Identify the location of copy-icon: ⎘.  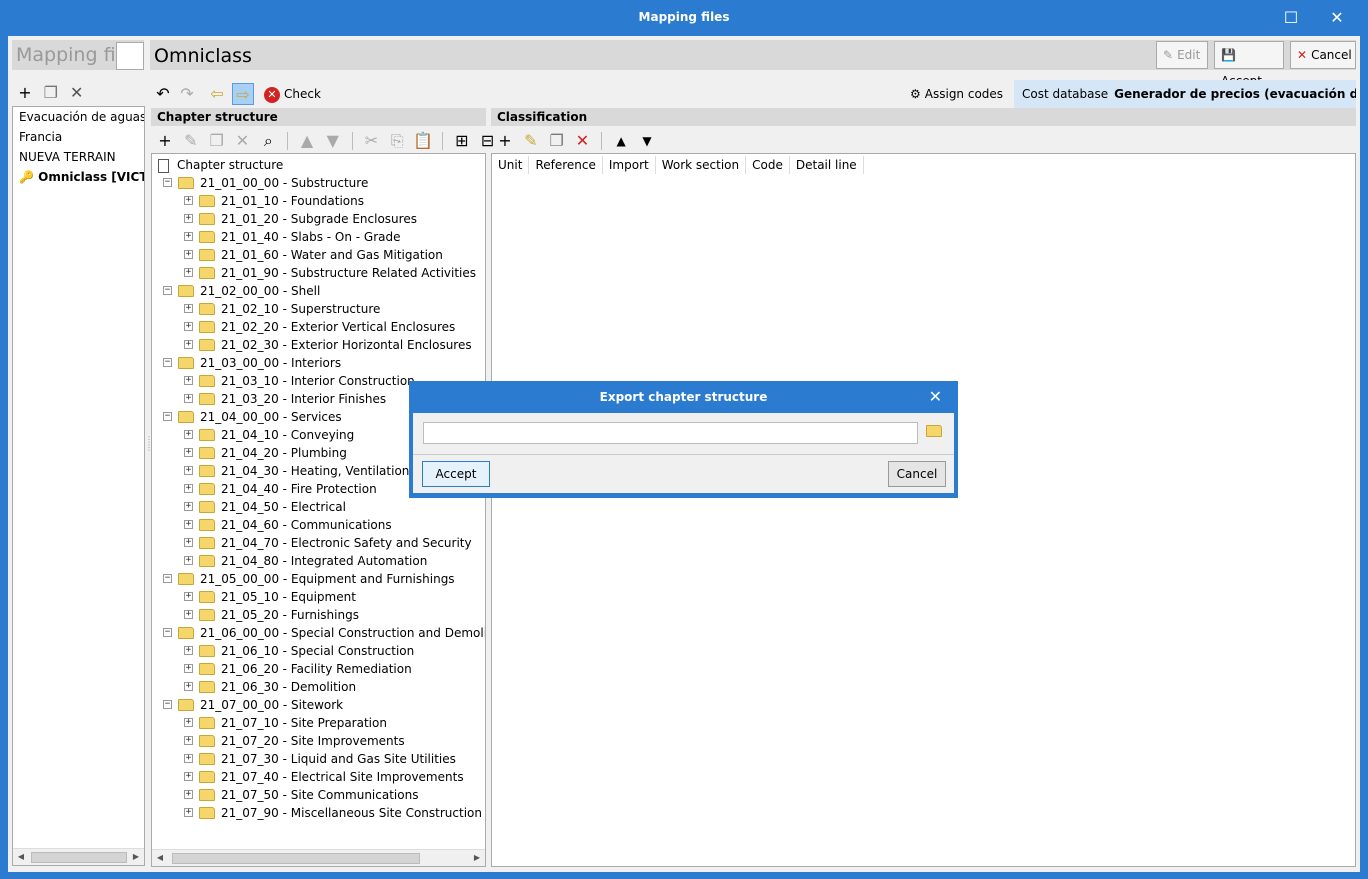
(397, 141).